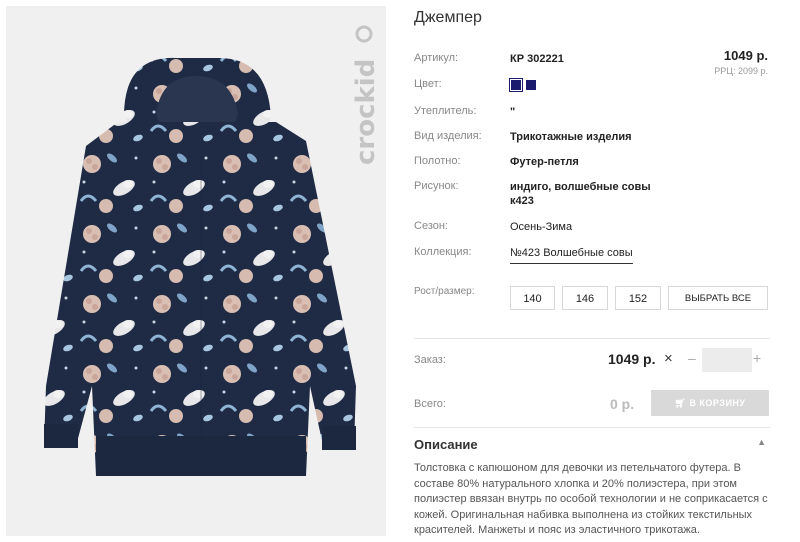 The width and height of the screenshot is (800, 542). What do you see at coordinates (622, 404) in the screenshot?
I see `total-value: 0 р.` at bounding box center [622, 404].